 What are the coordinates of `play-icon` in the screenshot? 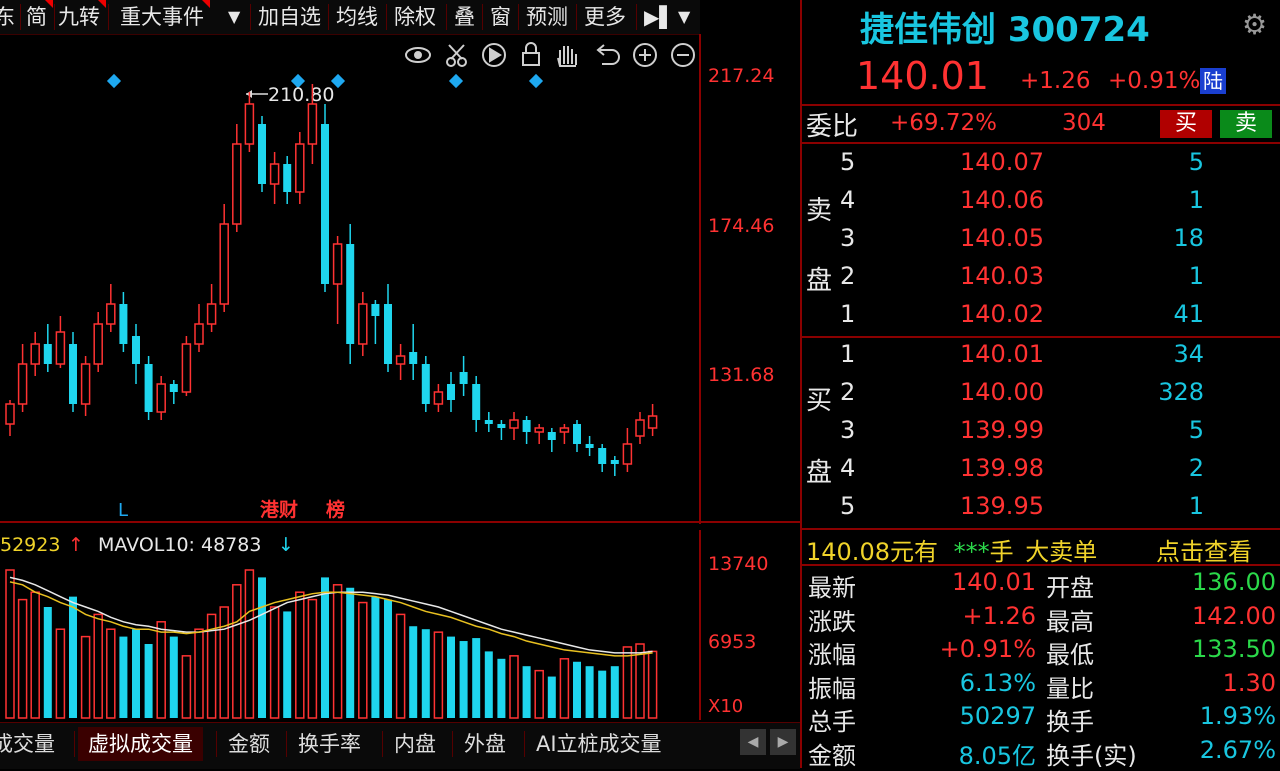 It's located at (494, 55).